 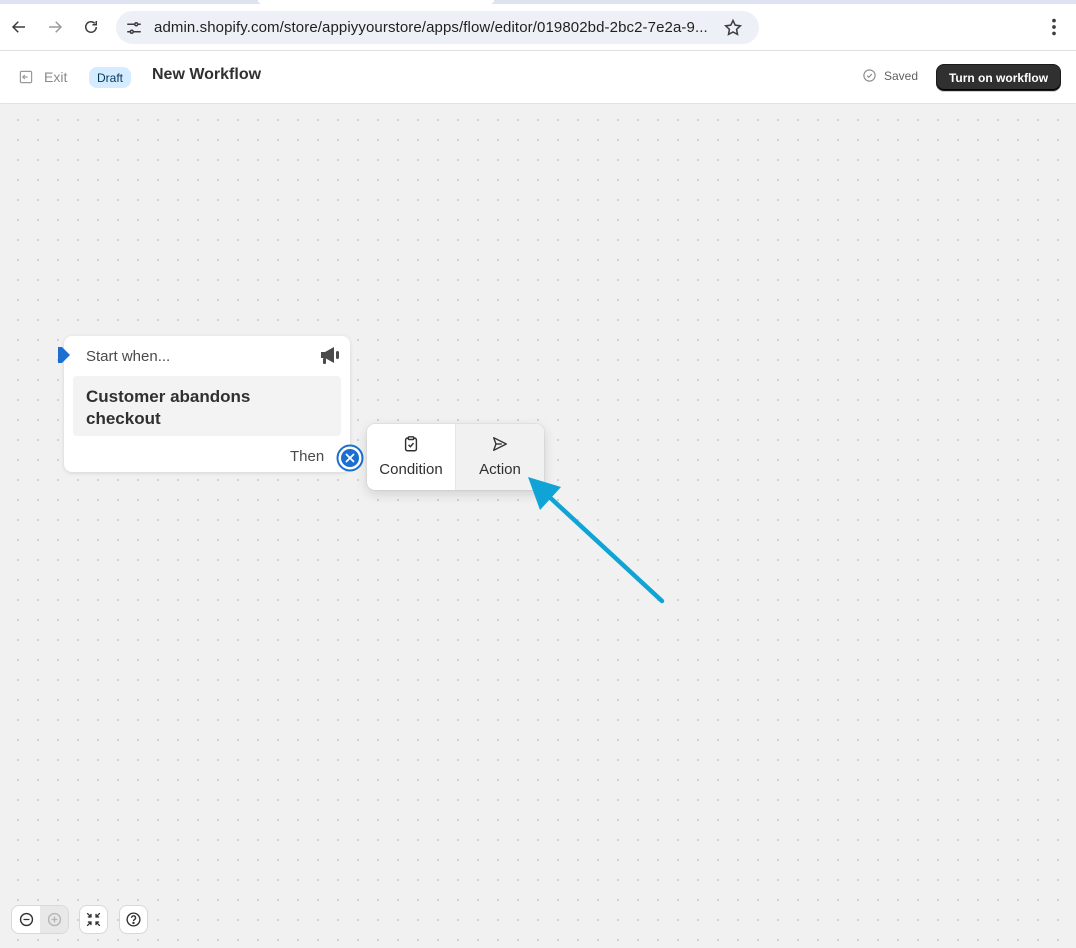 I want to click on arrow-right-icon, so click(x=56, y=27).